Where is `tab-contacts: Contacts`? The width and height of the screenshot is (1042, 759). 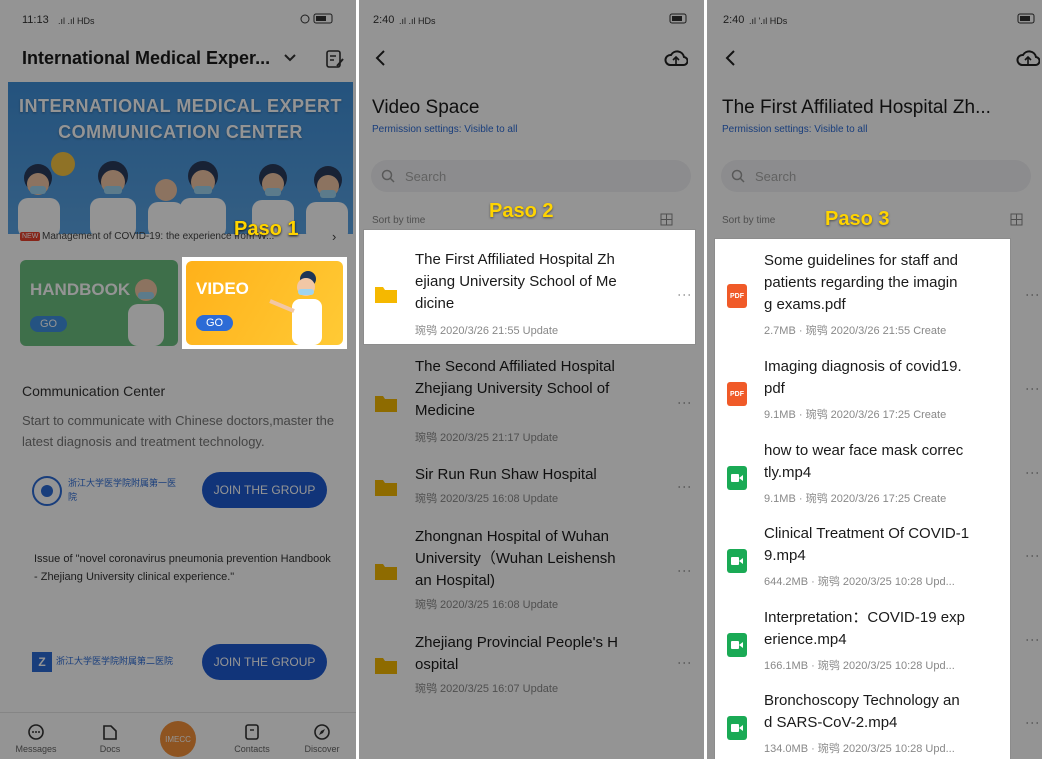
tab-contacts: Contacts is located at coordinates (252, 736).